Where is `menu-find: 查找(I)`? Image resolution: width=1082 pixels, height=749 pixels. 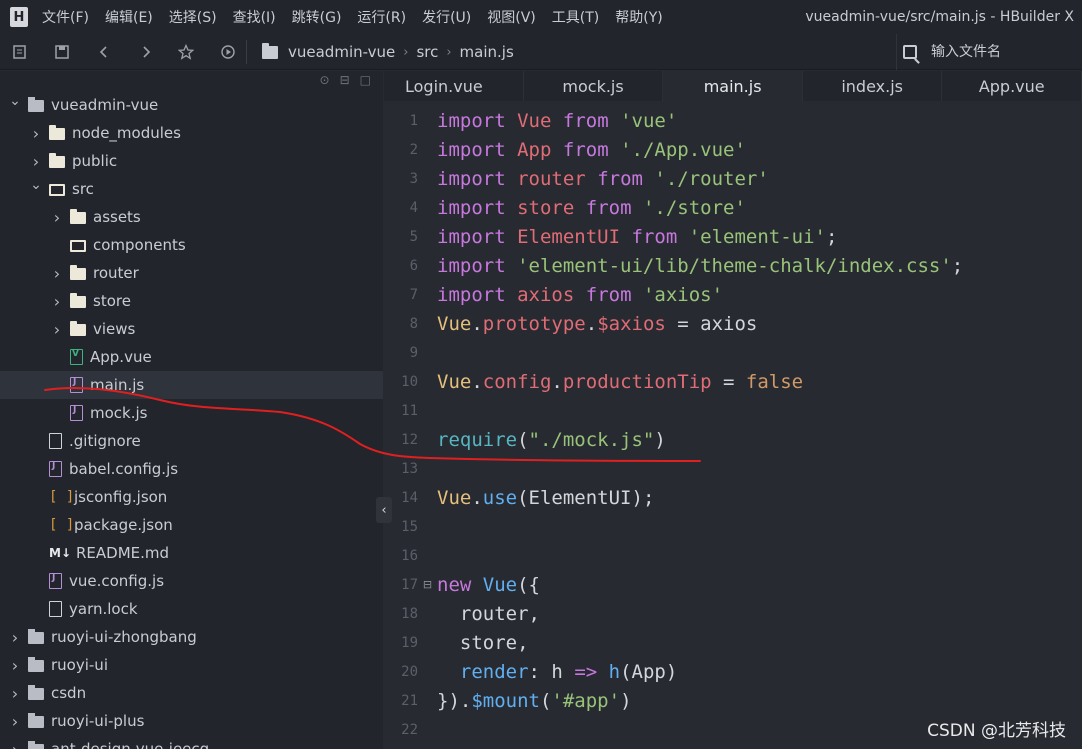
menu-find: 查找(I) is located at coordinates (254, 17).